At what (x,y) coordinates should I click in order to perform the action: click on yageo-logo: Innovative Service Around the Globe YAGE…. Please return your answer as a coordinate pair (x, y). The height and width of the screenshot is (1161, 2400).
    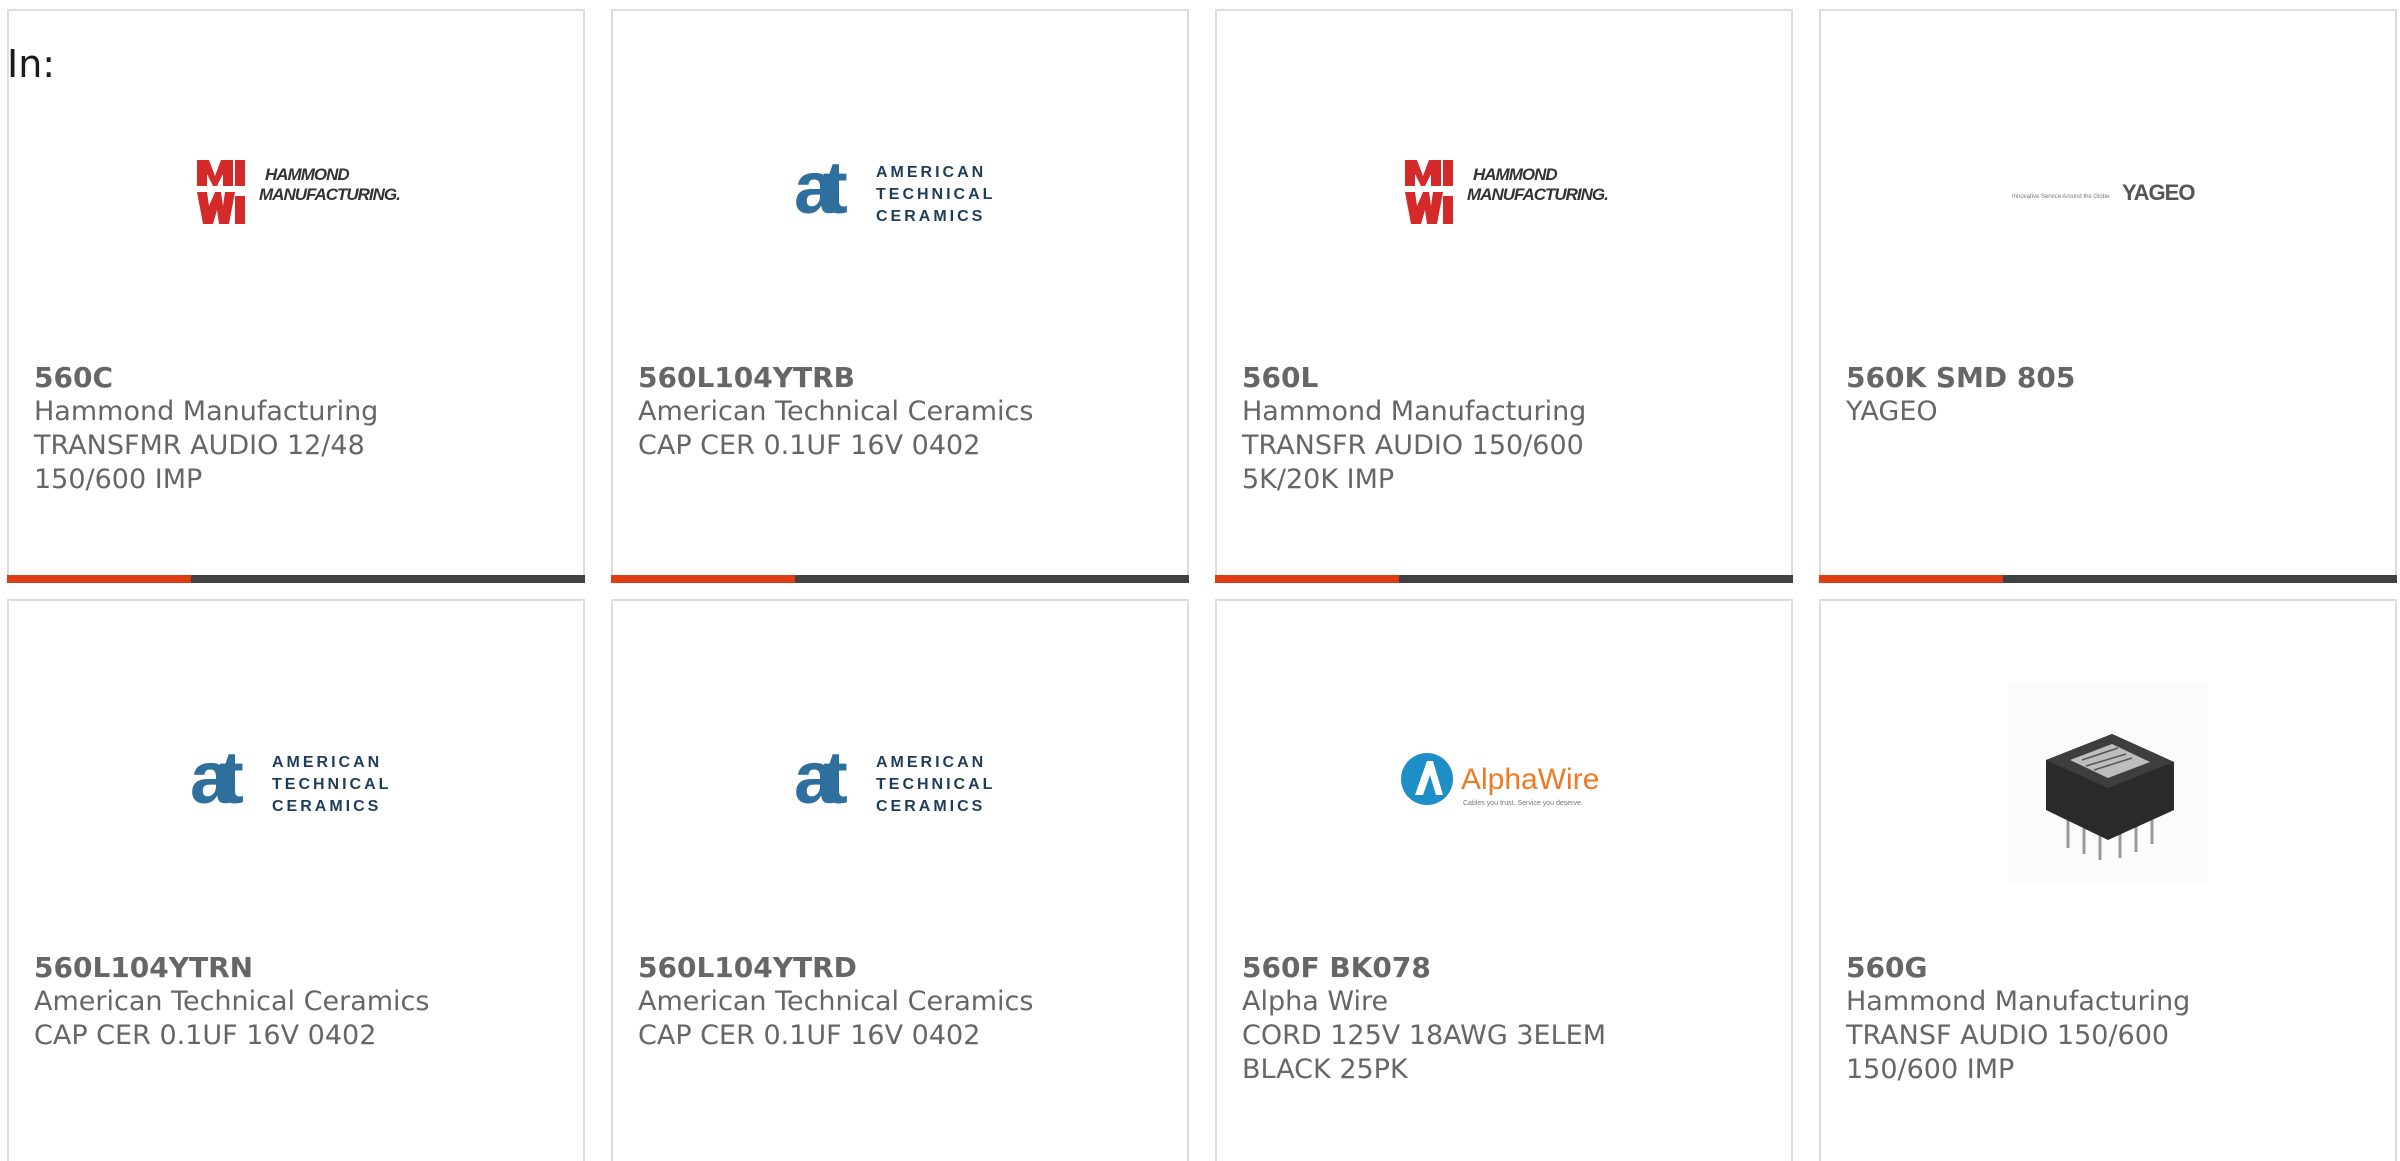
    Looking at the image, I should click on (2108, 192).